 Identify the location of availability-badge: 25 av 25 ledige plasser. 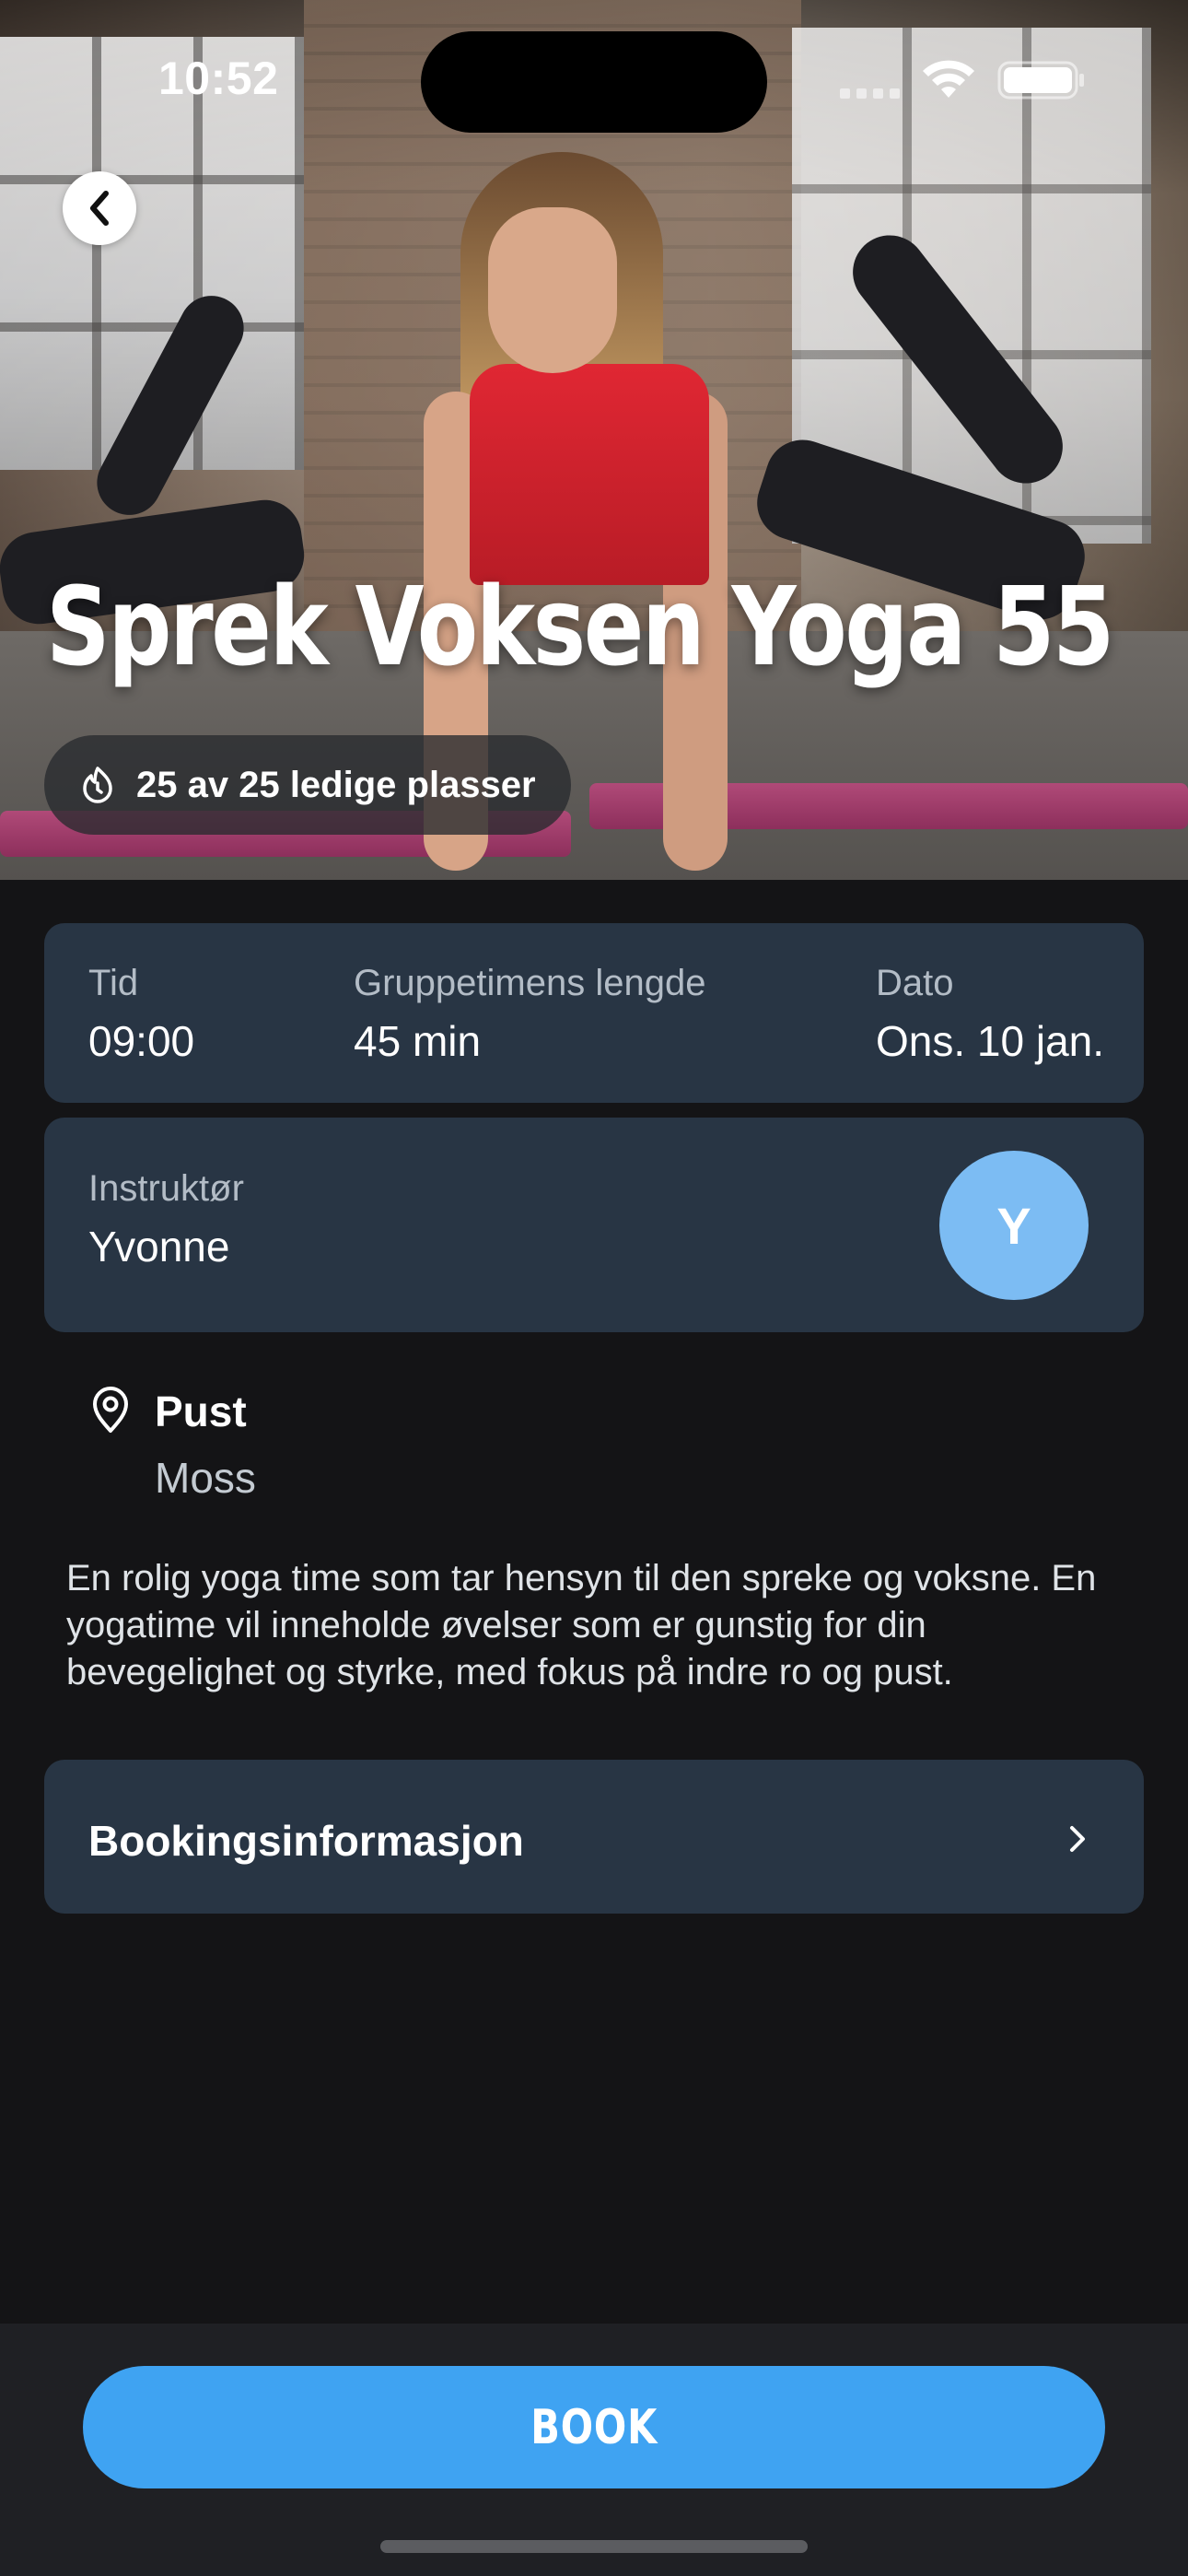
(307, 785).